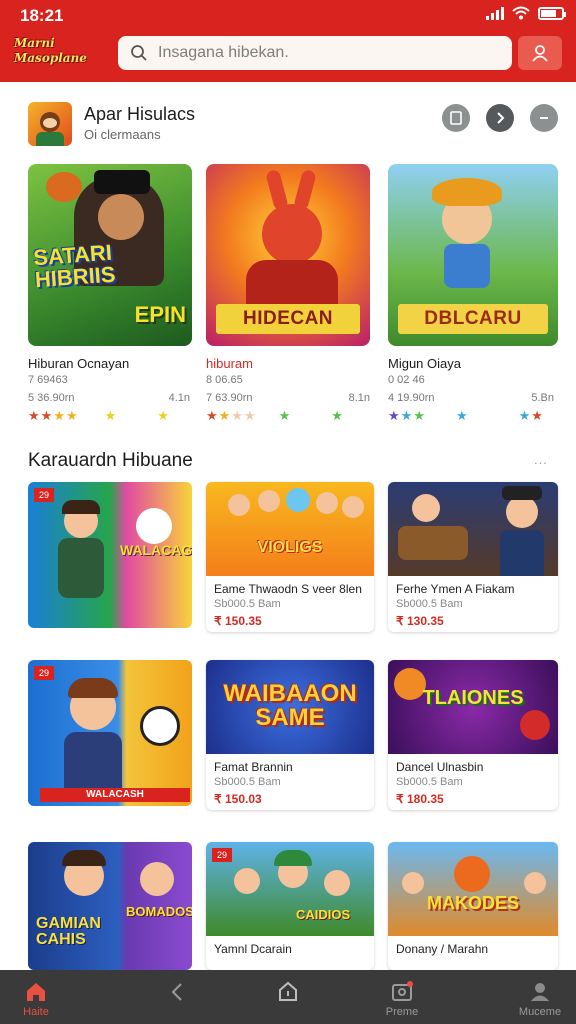  I want to click on featured-card-1-sub: 7 69463, so click(48, 380).